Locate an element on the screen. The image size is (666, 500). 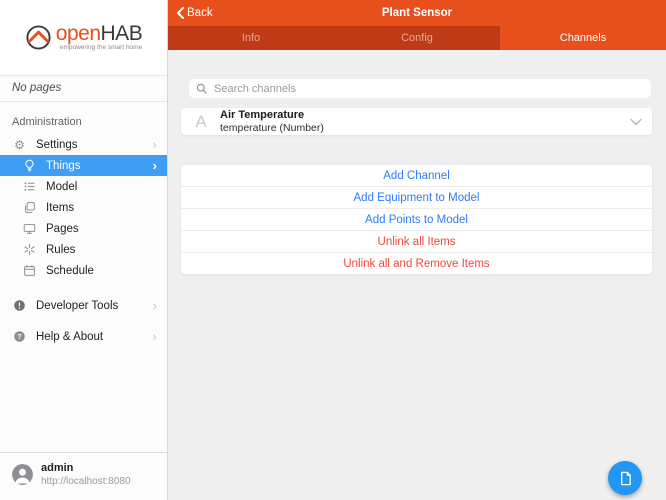
openhab-logo: openHAB empowering the smart home is located at coordinates (84, 37).